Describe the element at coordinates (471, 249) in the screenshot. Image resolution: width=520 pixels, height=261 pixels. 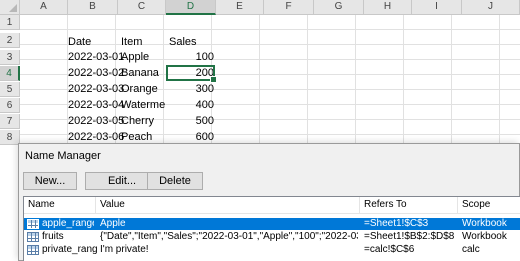
I see `scope-cell: calc` at that location.